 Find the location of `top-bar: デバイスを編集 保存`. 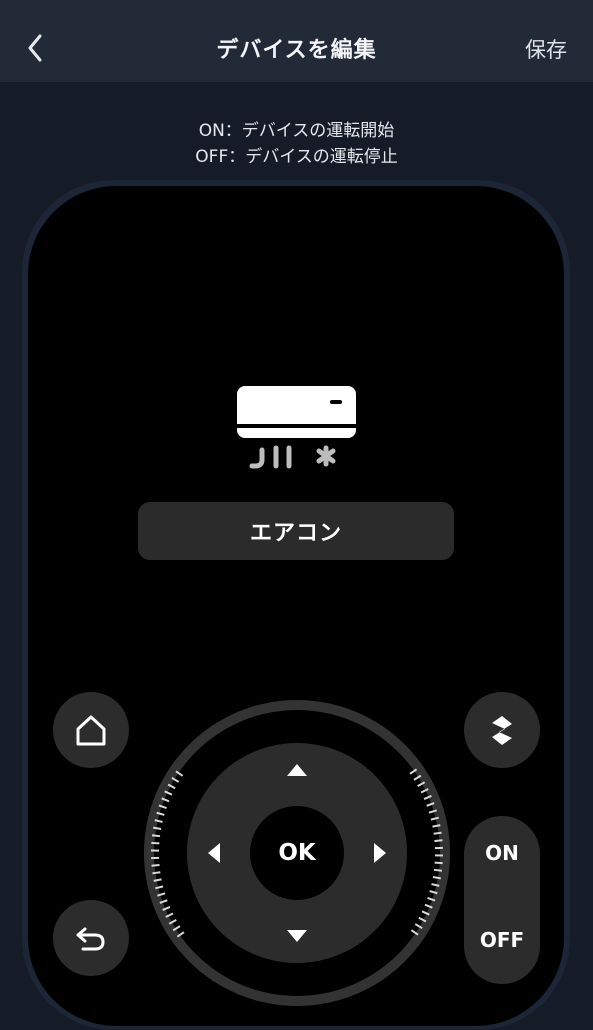

top-bar: デバイスを編集 保存 is located at coordinates (296, 41).